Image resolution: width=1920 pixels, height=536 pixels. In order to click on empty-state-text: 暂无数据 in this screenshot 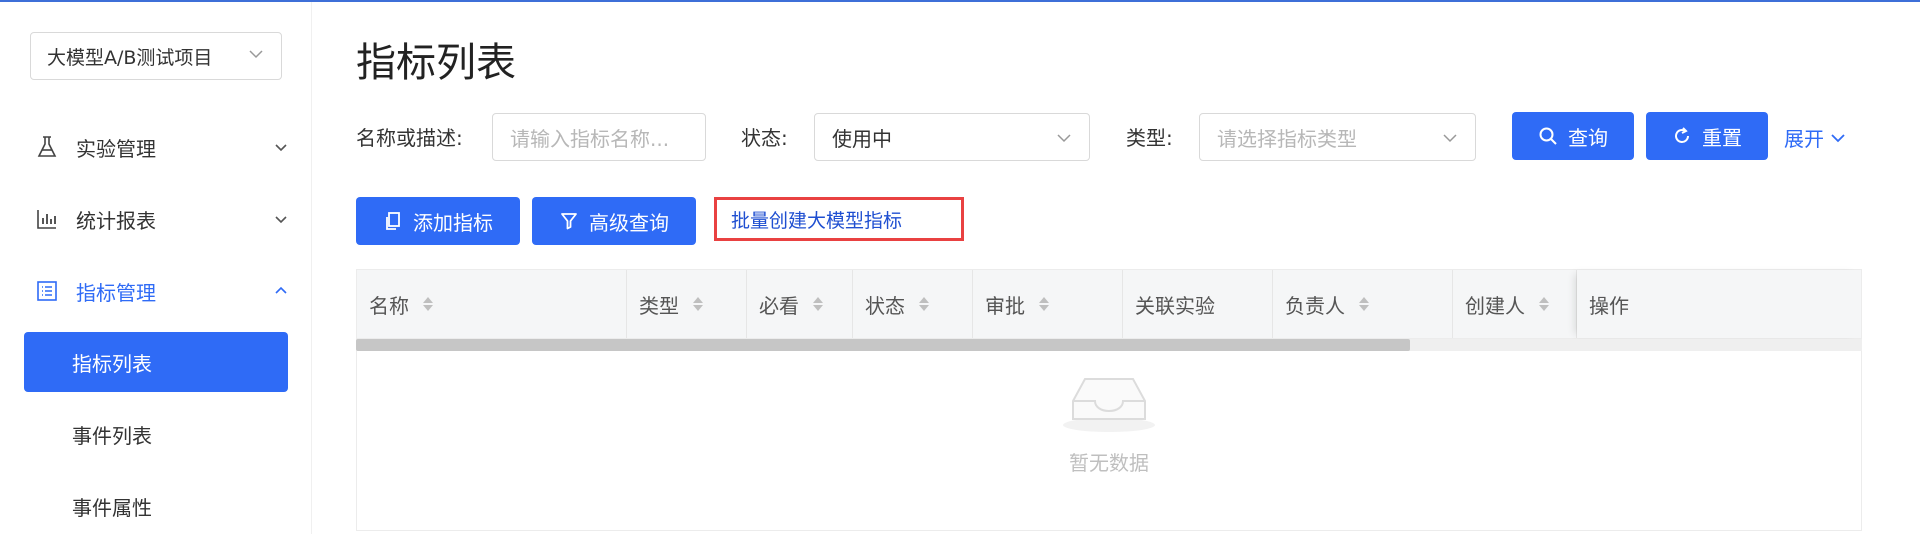, I will do `click(1109, 463)`.